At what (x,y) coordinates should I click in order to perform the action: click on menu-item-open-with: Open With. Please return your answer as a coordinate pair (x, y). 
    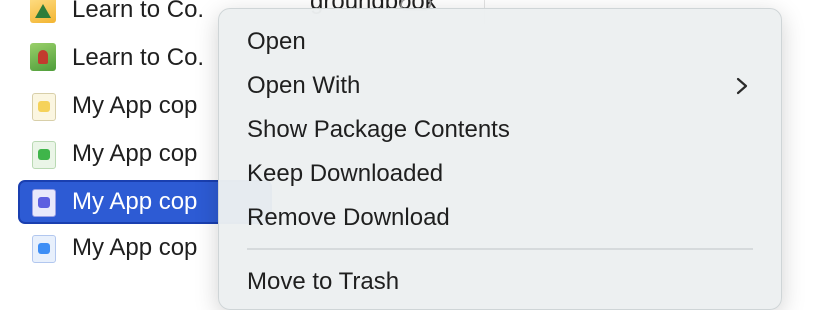
    Looking at the image, I should click on (500, 86).